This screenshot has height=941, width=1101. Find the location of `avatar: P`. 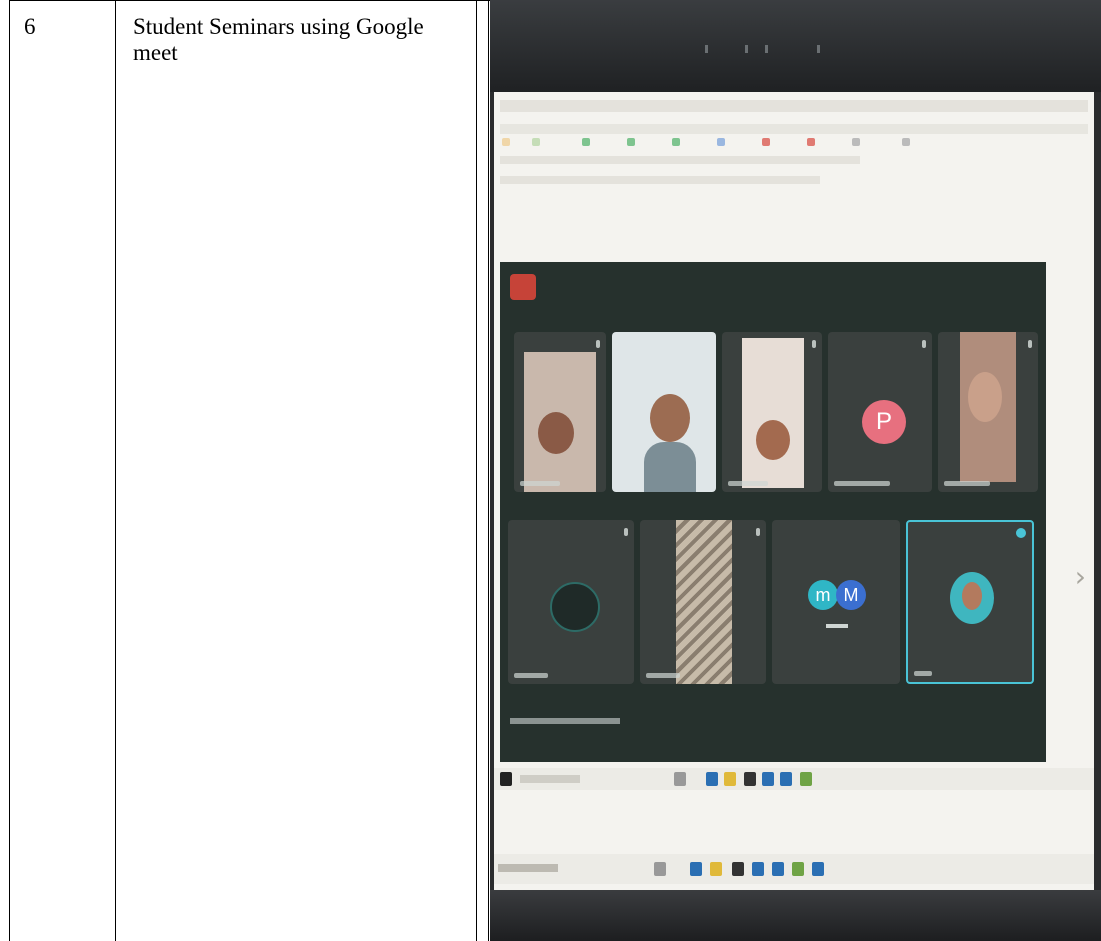

avatar: P is located at coordinates (884, 422).